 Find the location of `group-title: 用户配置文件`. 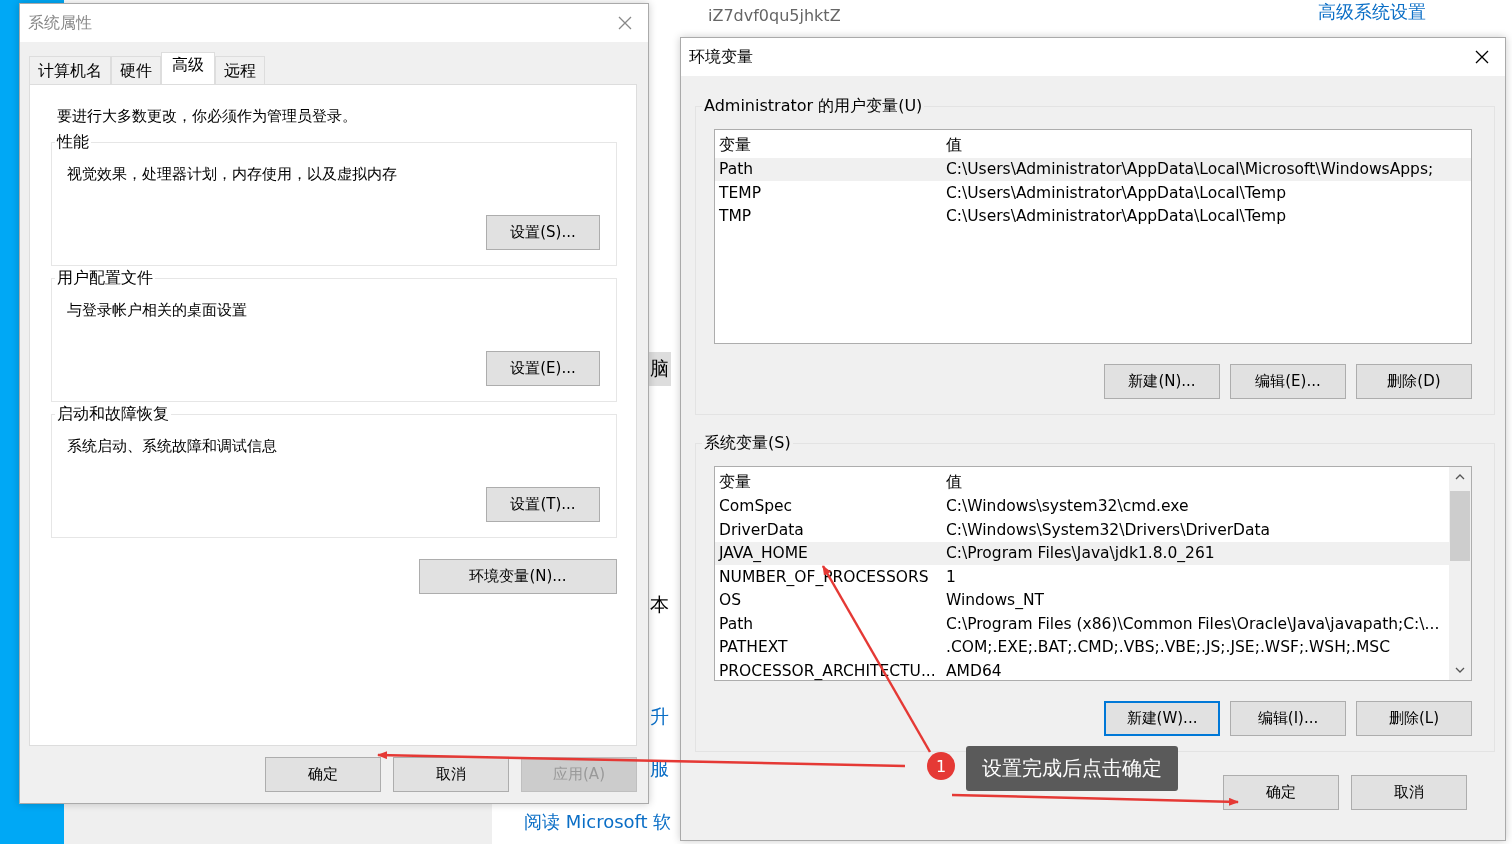

group-title: 用户配置文件 is located at coordinates (105, 278).